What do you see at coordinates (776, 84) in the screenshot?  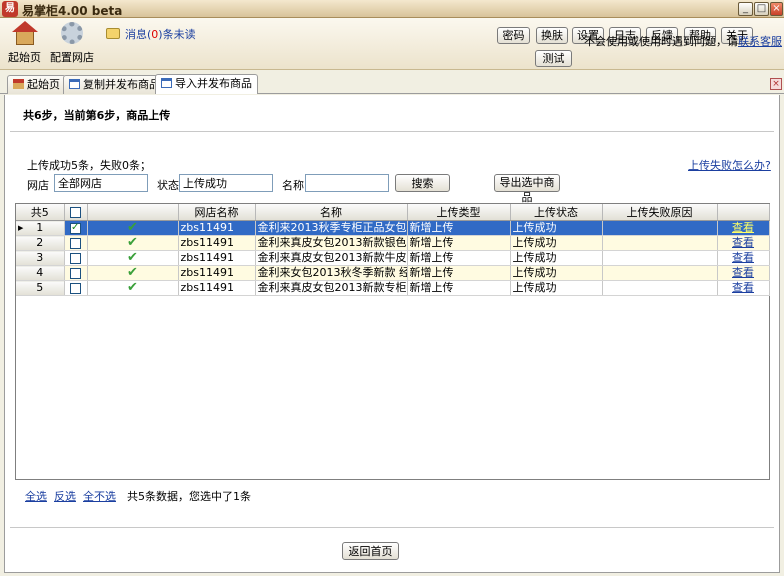 I see `close-tab-icon: ×` at bounding box center [776, 84].